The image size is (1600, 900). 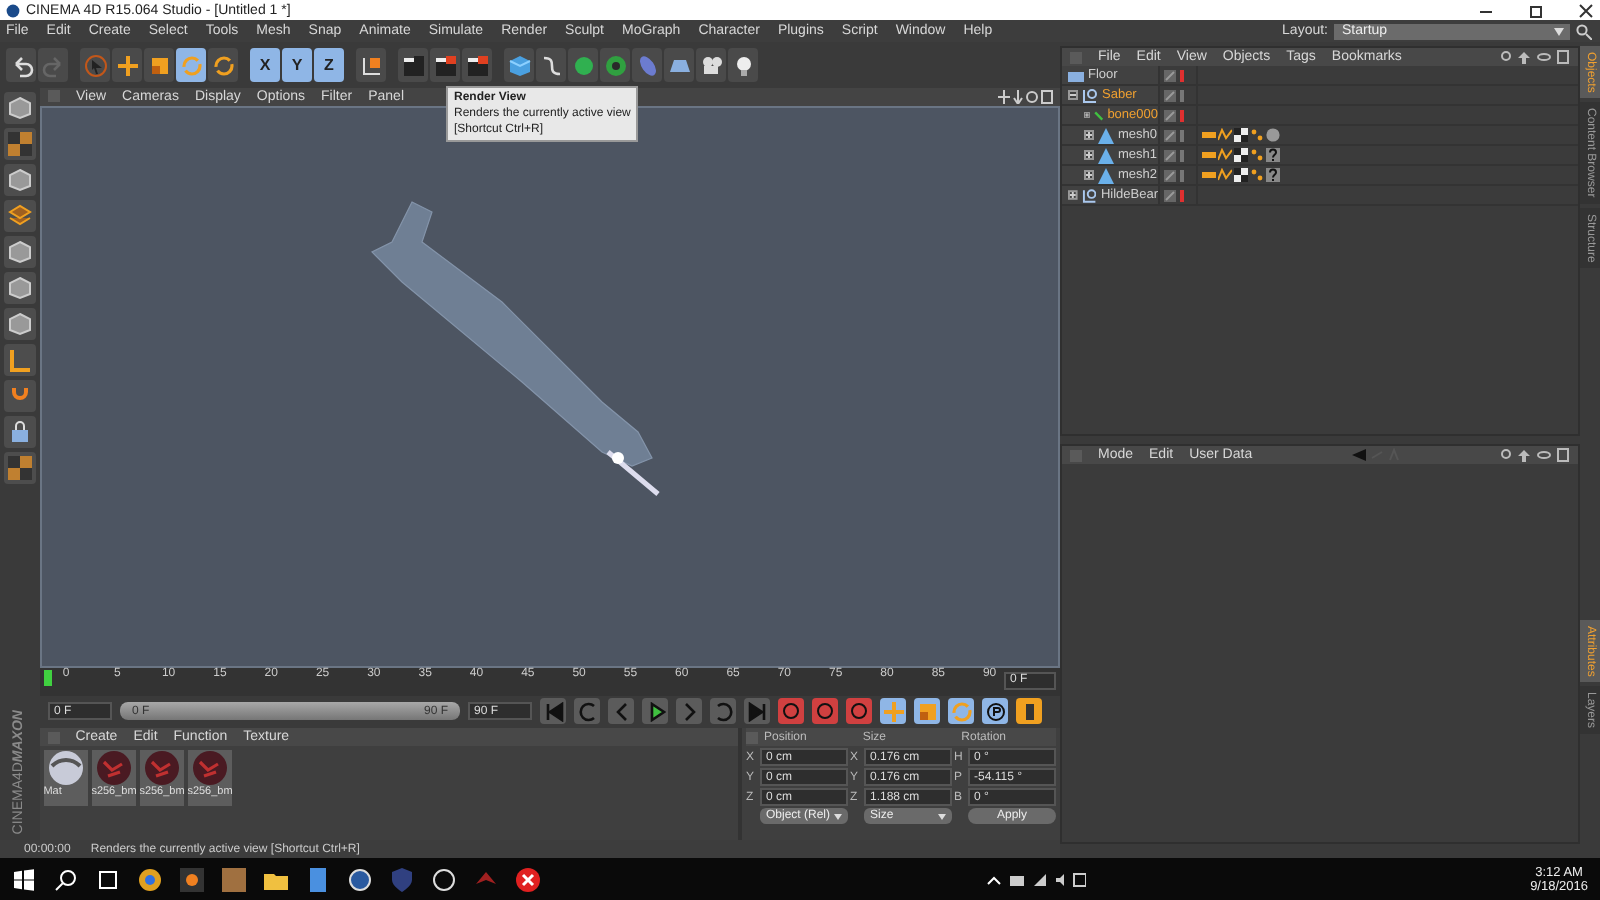 I want to click on browser-icon, so click(x=150, y=879).